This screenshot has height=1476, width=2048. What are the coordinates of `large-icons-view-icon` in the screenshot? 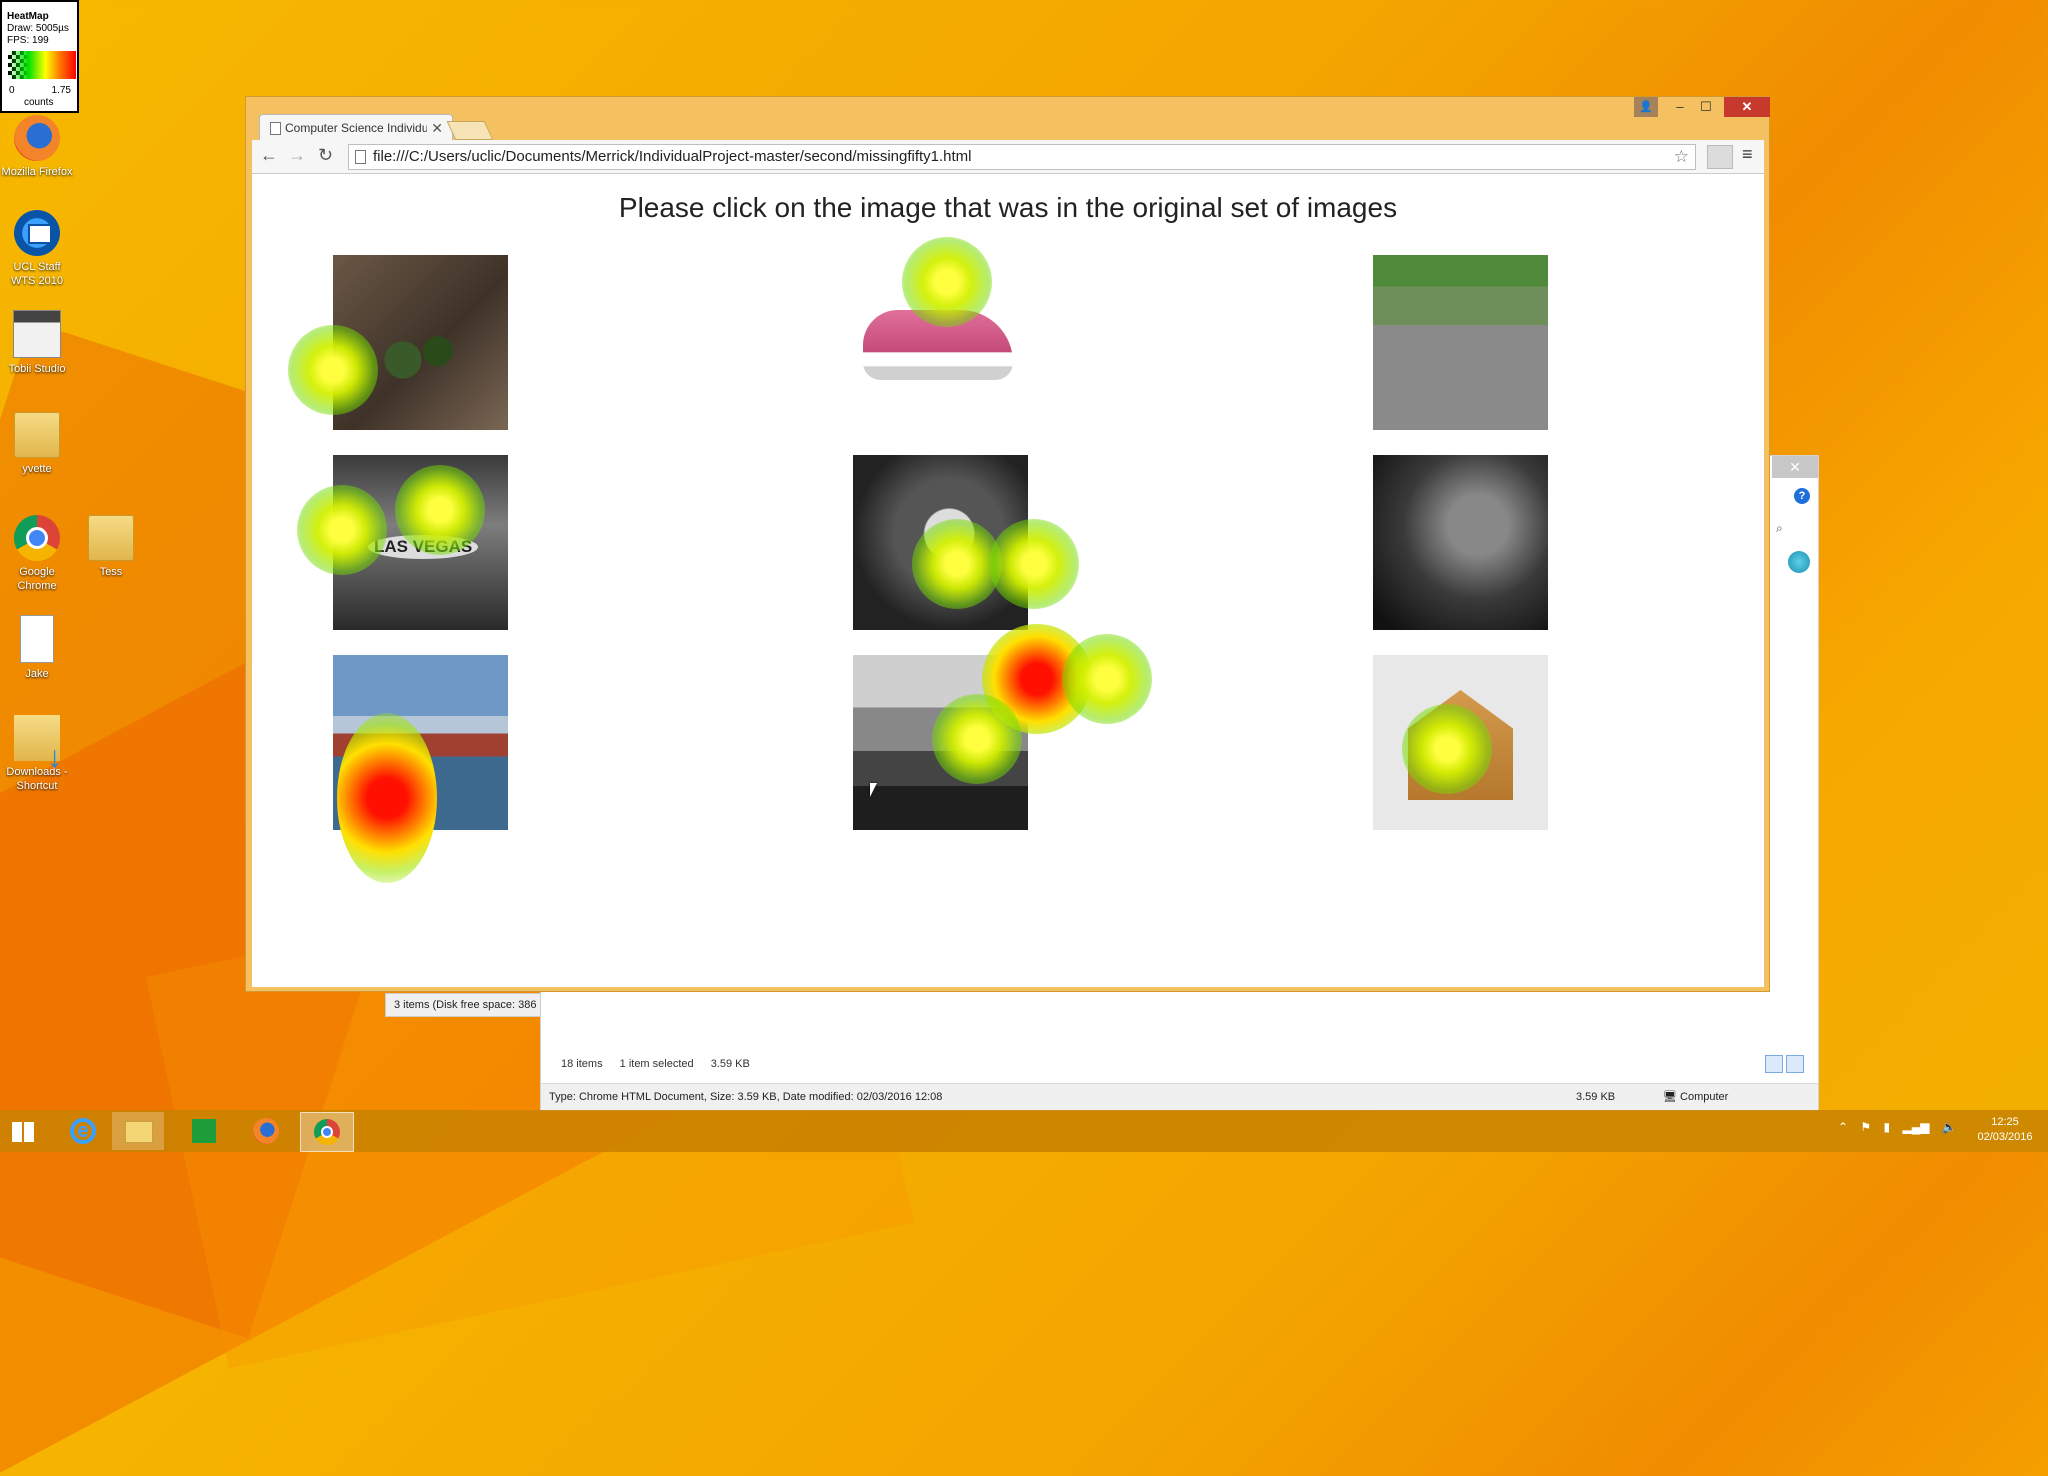 It's located at (1795, 1064).